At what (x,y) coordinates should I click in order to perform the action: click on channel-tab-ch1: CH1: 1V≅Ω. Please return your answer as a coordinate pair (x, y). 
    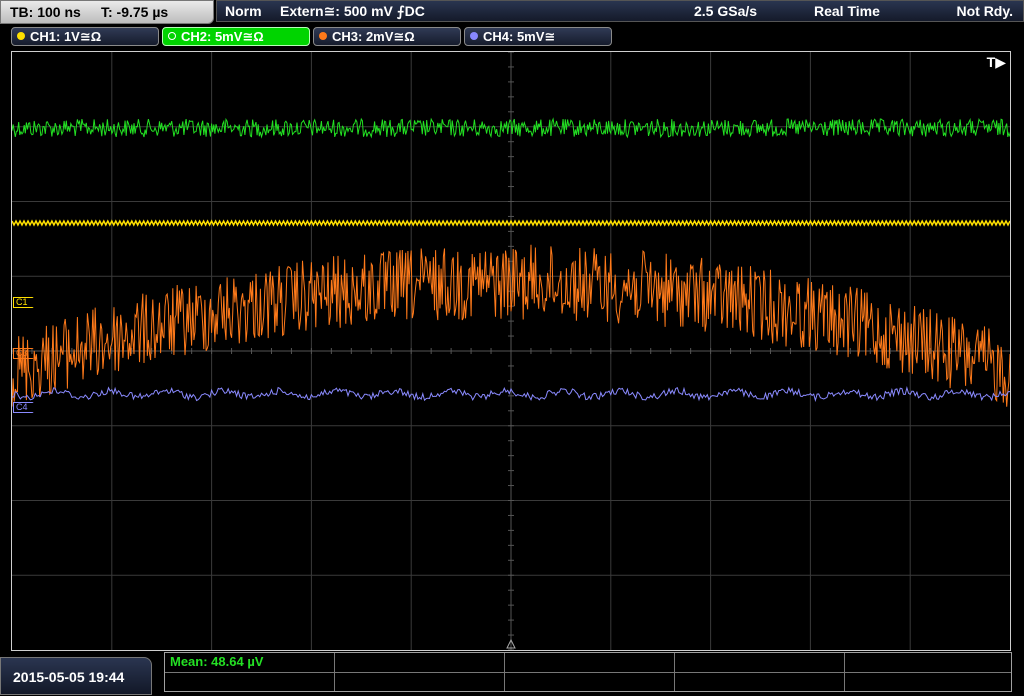
    Looking at the image, I should click on (85, 36).